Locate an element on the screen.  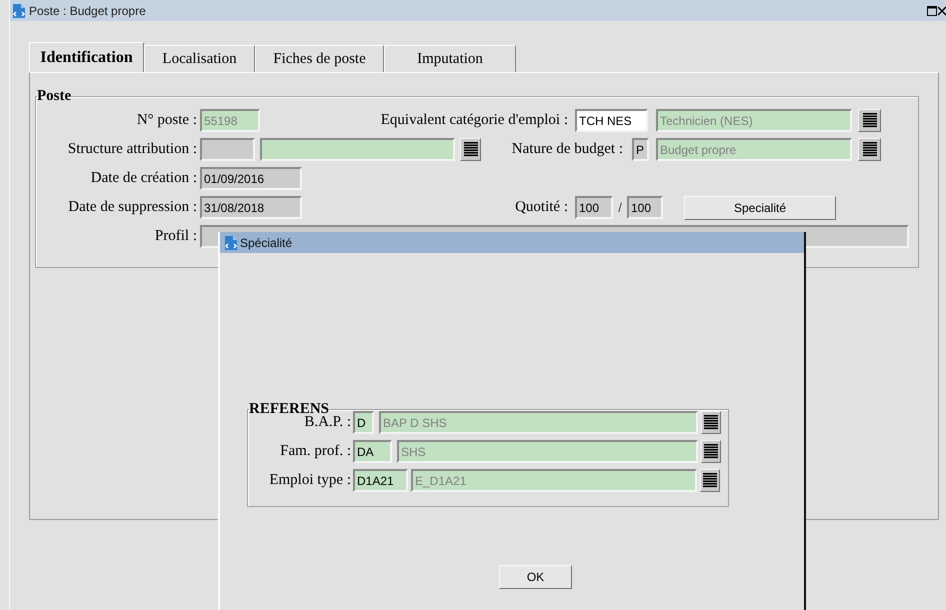
close-icon is located at coordinates (942, 11).